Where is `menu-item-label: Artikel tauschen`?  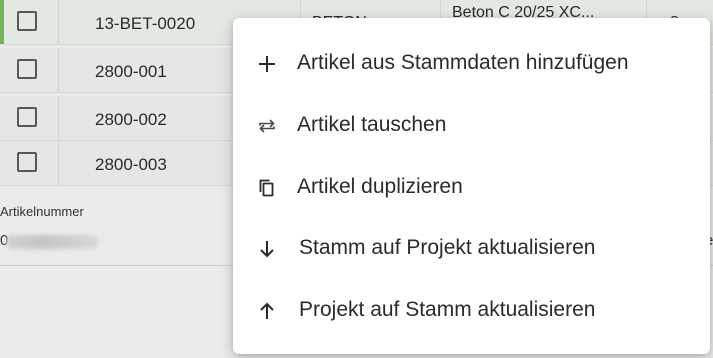 menu-item-label: Artikel tauschen is located at coordinates (372, 124).